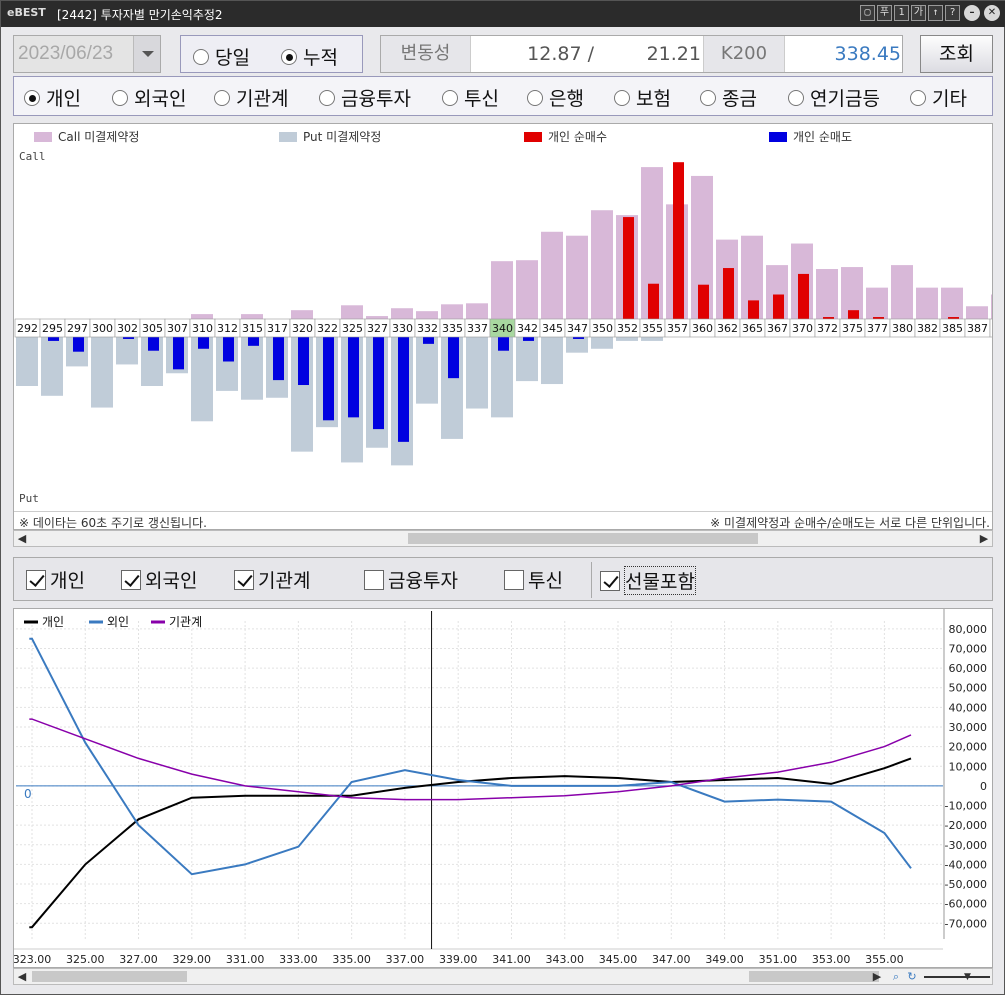 This screenshot has width=1005, height=995. Describe the element at coordinates (185, 622) in the screenshot. I see `legend-label: 기관계` at that location.